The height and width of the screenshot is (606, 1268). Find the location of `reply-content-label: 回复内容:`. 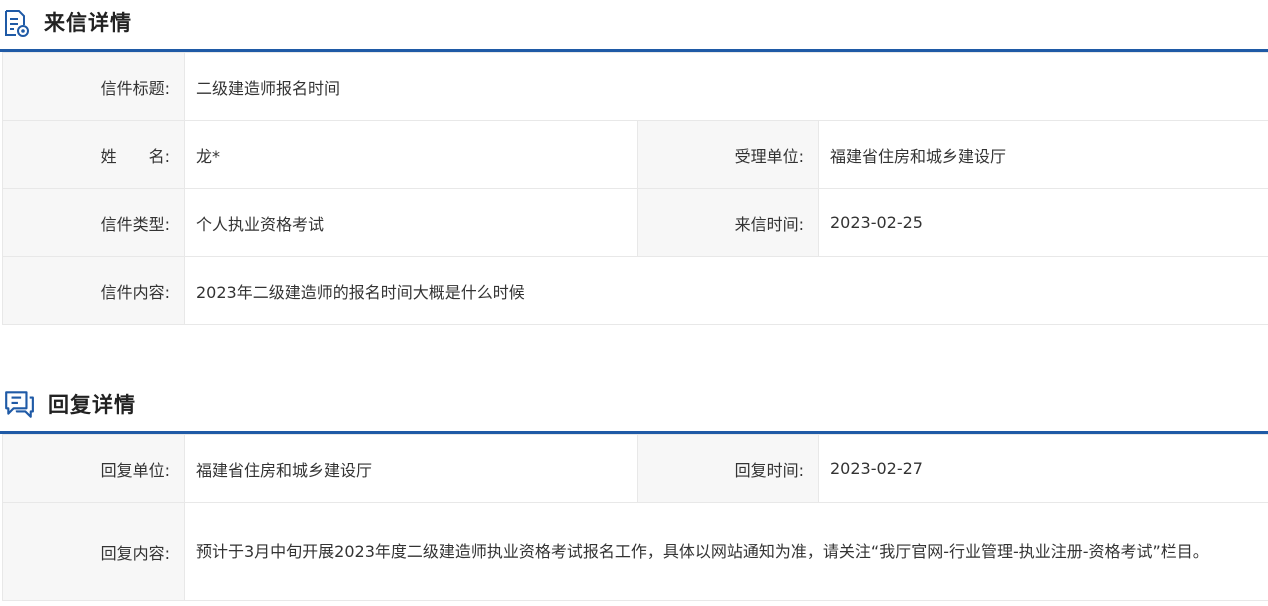

reply-content-label: 回复内容: is located at coordinates (93, 551).